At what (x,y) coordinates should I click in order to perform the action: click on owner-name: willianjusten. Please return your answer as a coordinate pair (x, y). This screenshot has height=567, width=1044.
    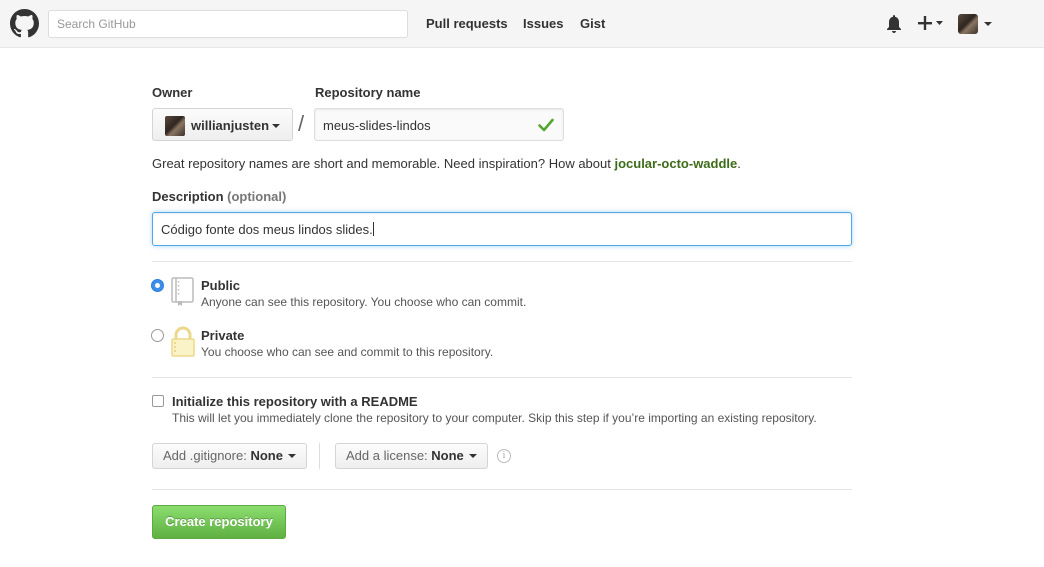
    Looking at the image, I should click on (230, 125).